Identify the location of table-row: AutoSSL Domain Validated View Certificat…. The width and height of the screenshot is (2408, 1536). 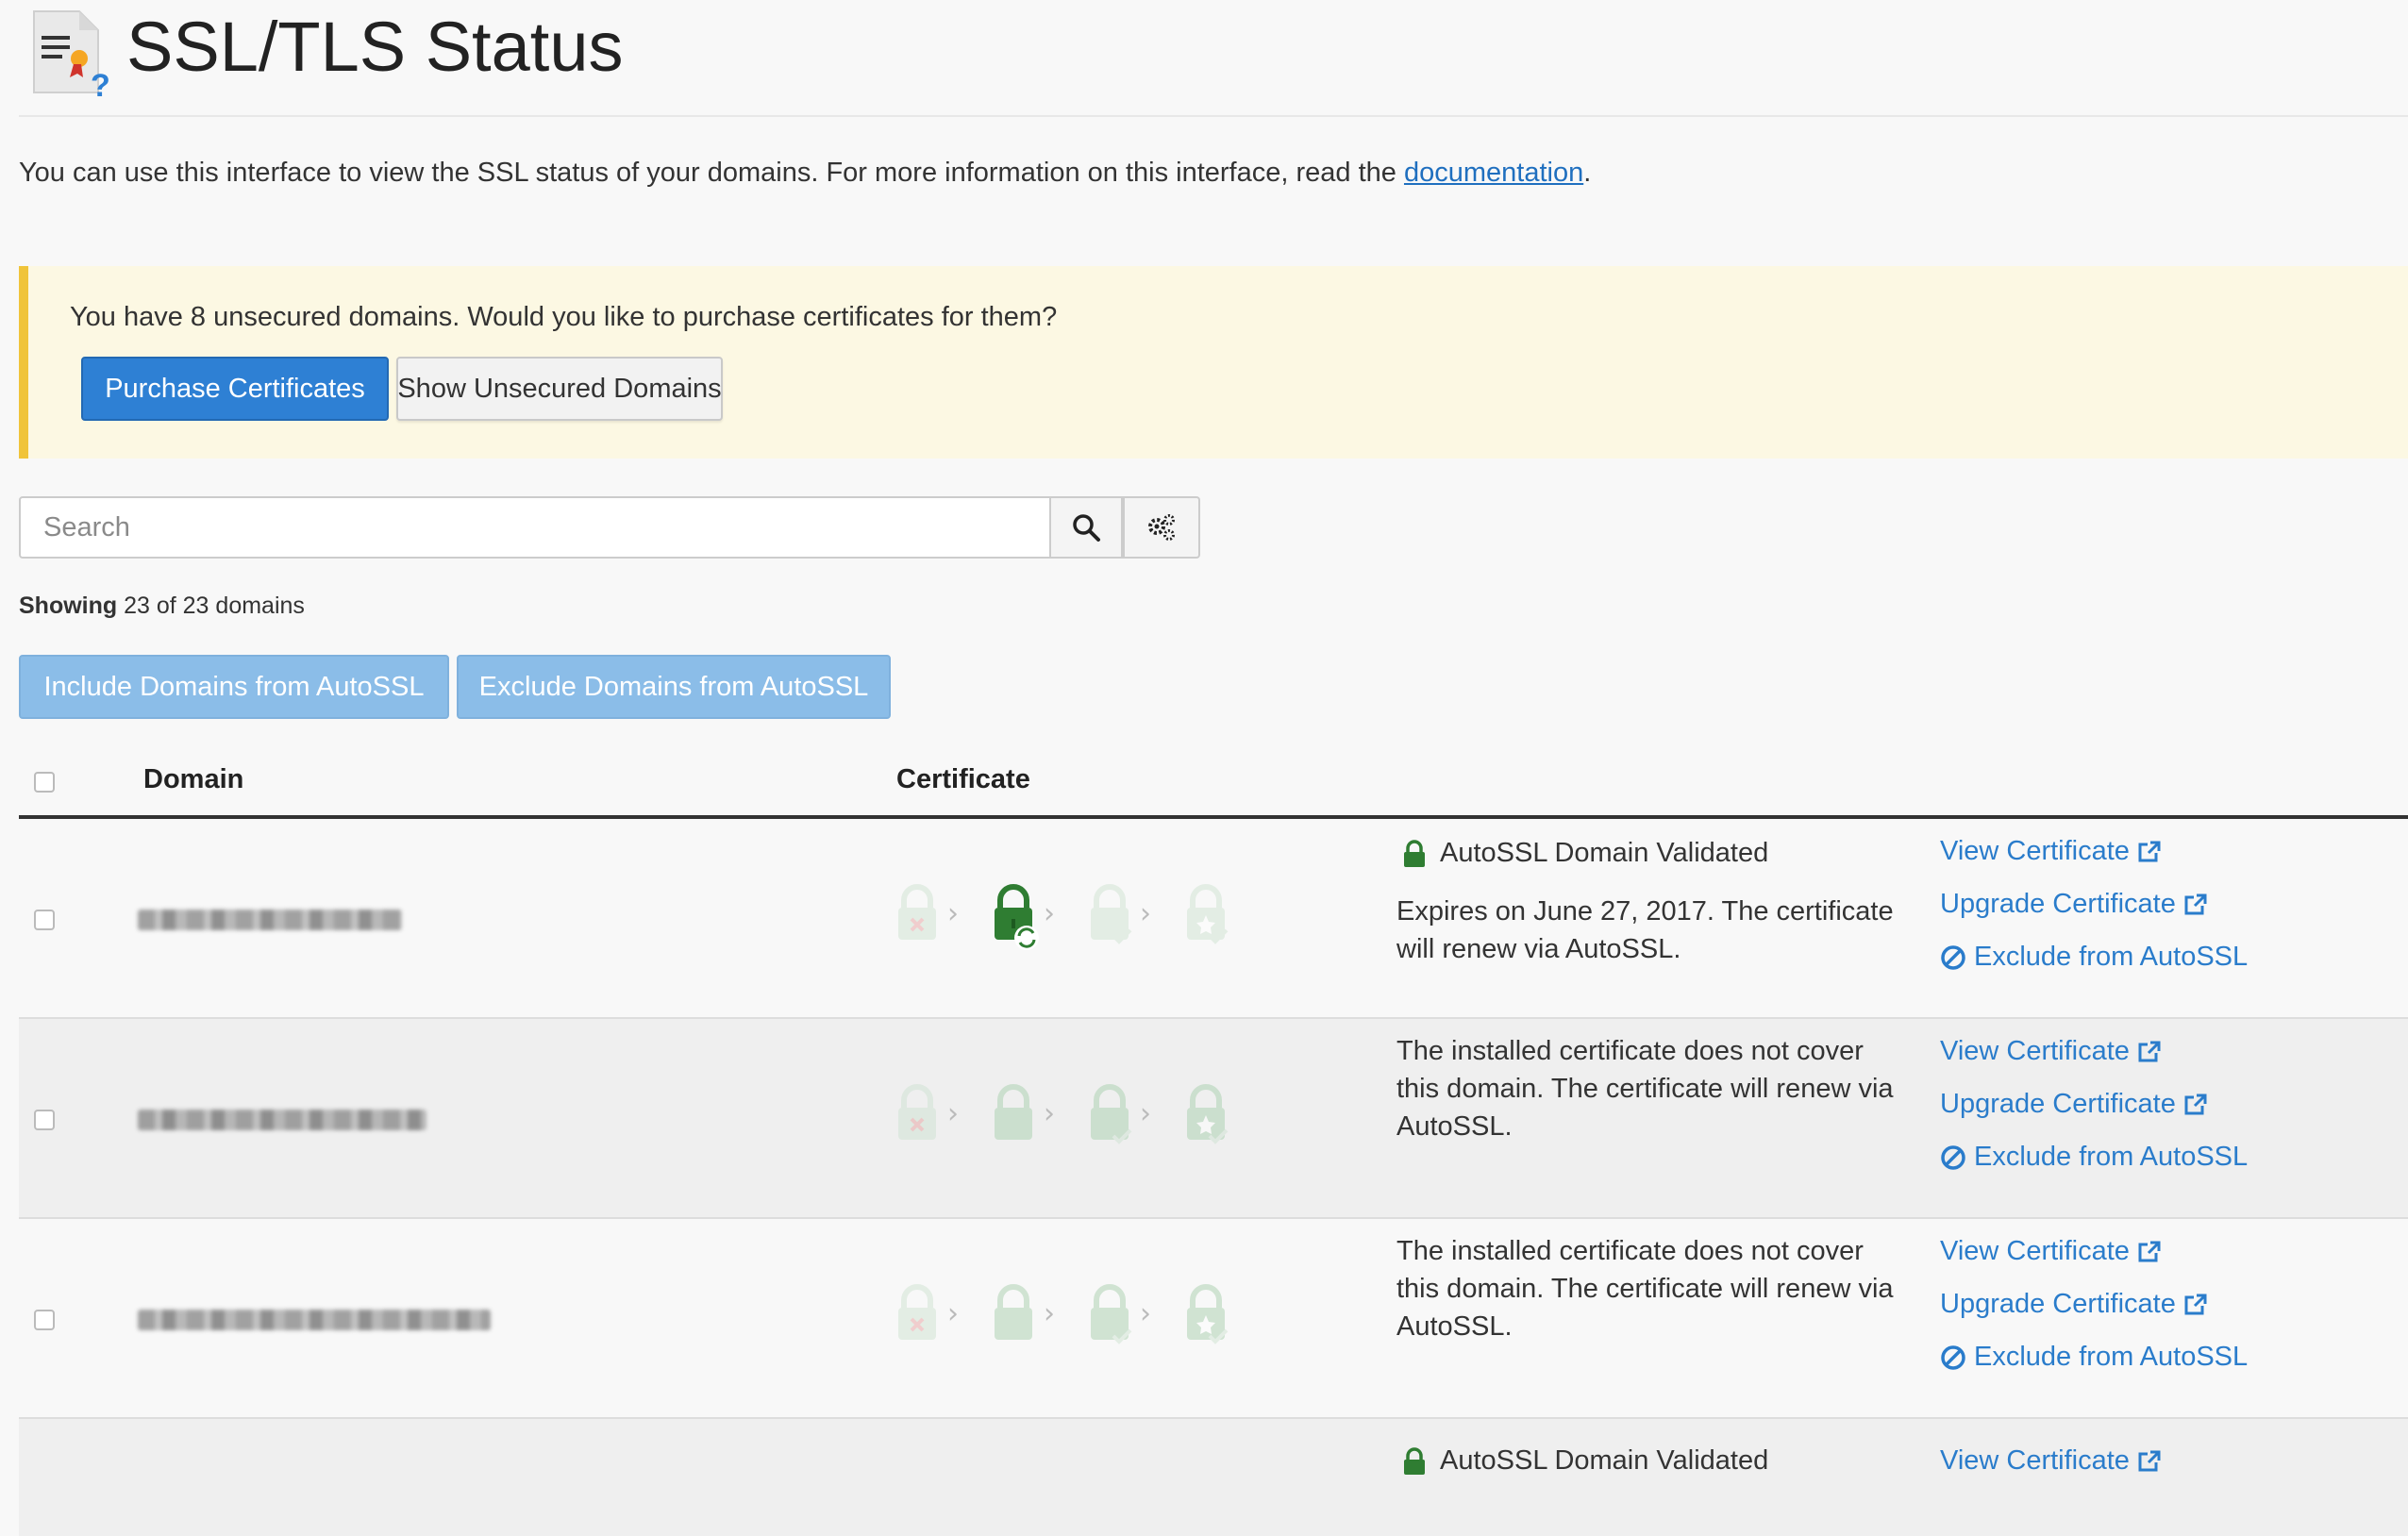
(1213, 1477).